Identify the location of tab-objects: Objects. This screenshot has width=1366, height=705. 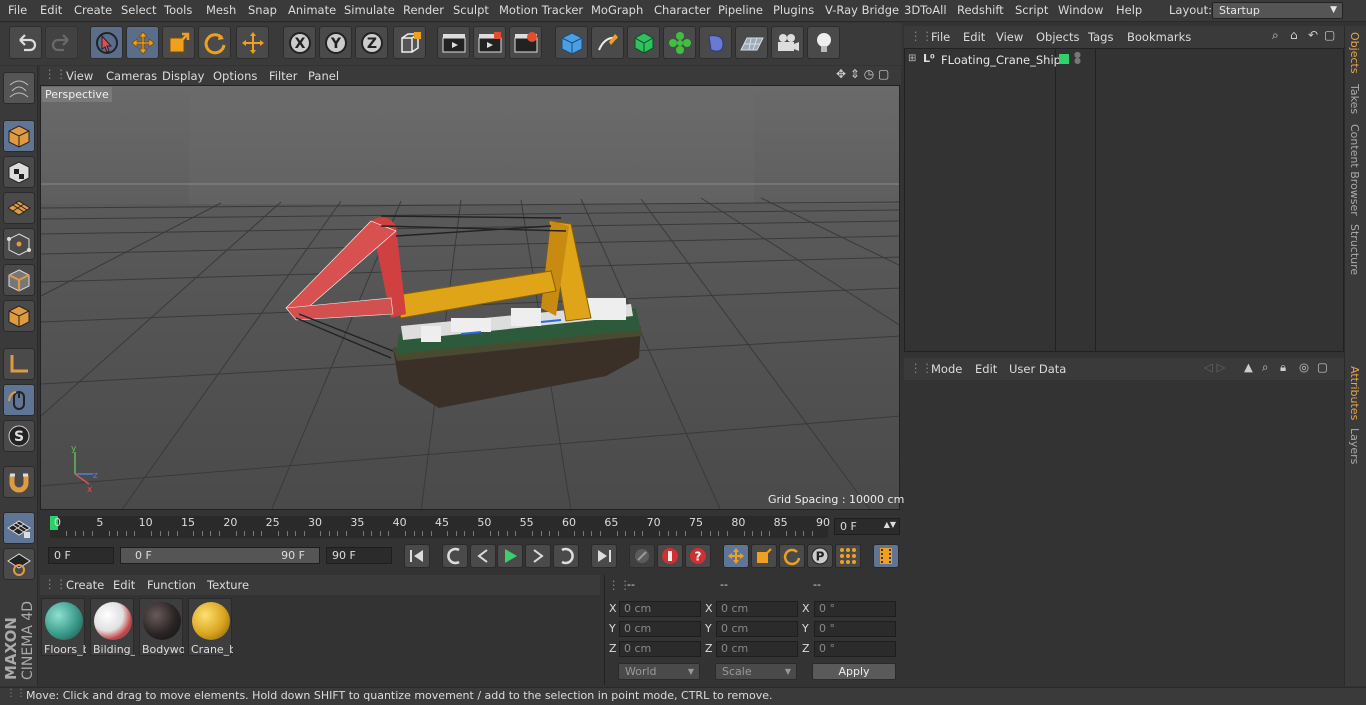
(1354, 53).